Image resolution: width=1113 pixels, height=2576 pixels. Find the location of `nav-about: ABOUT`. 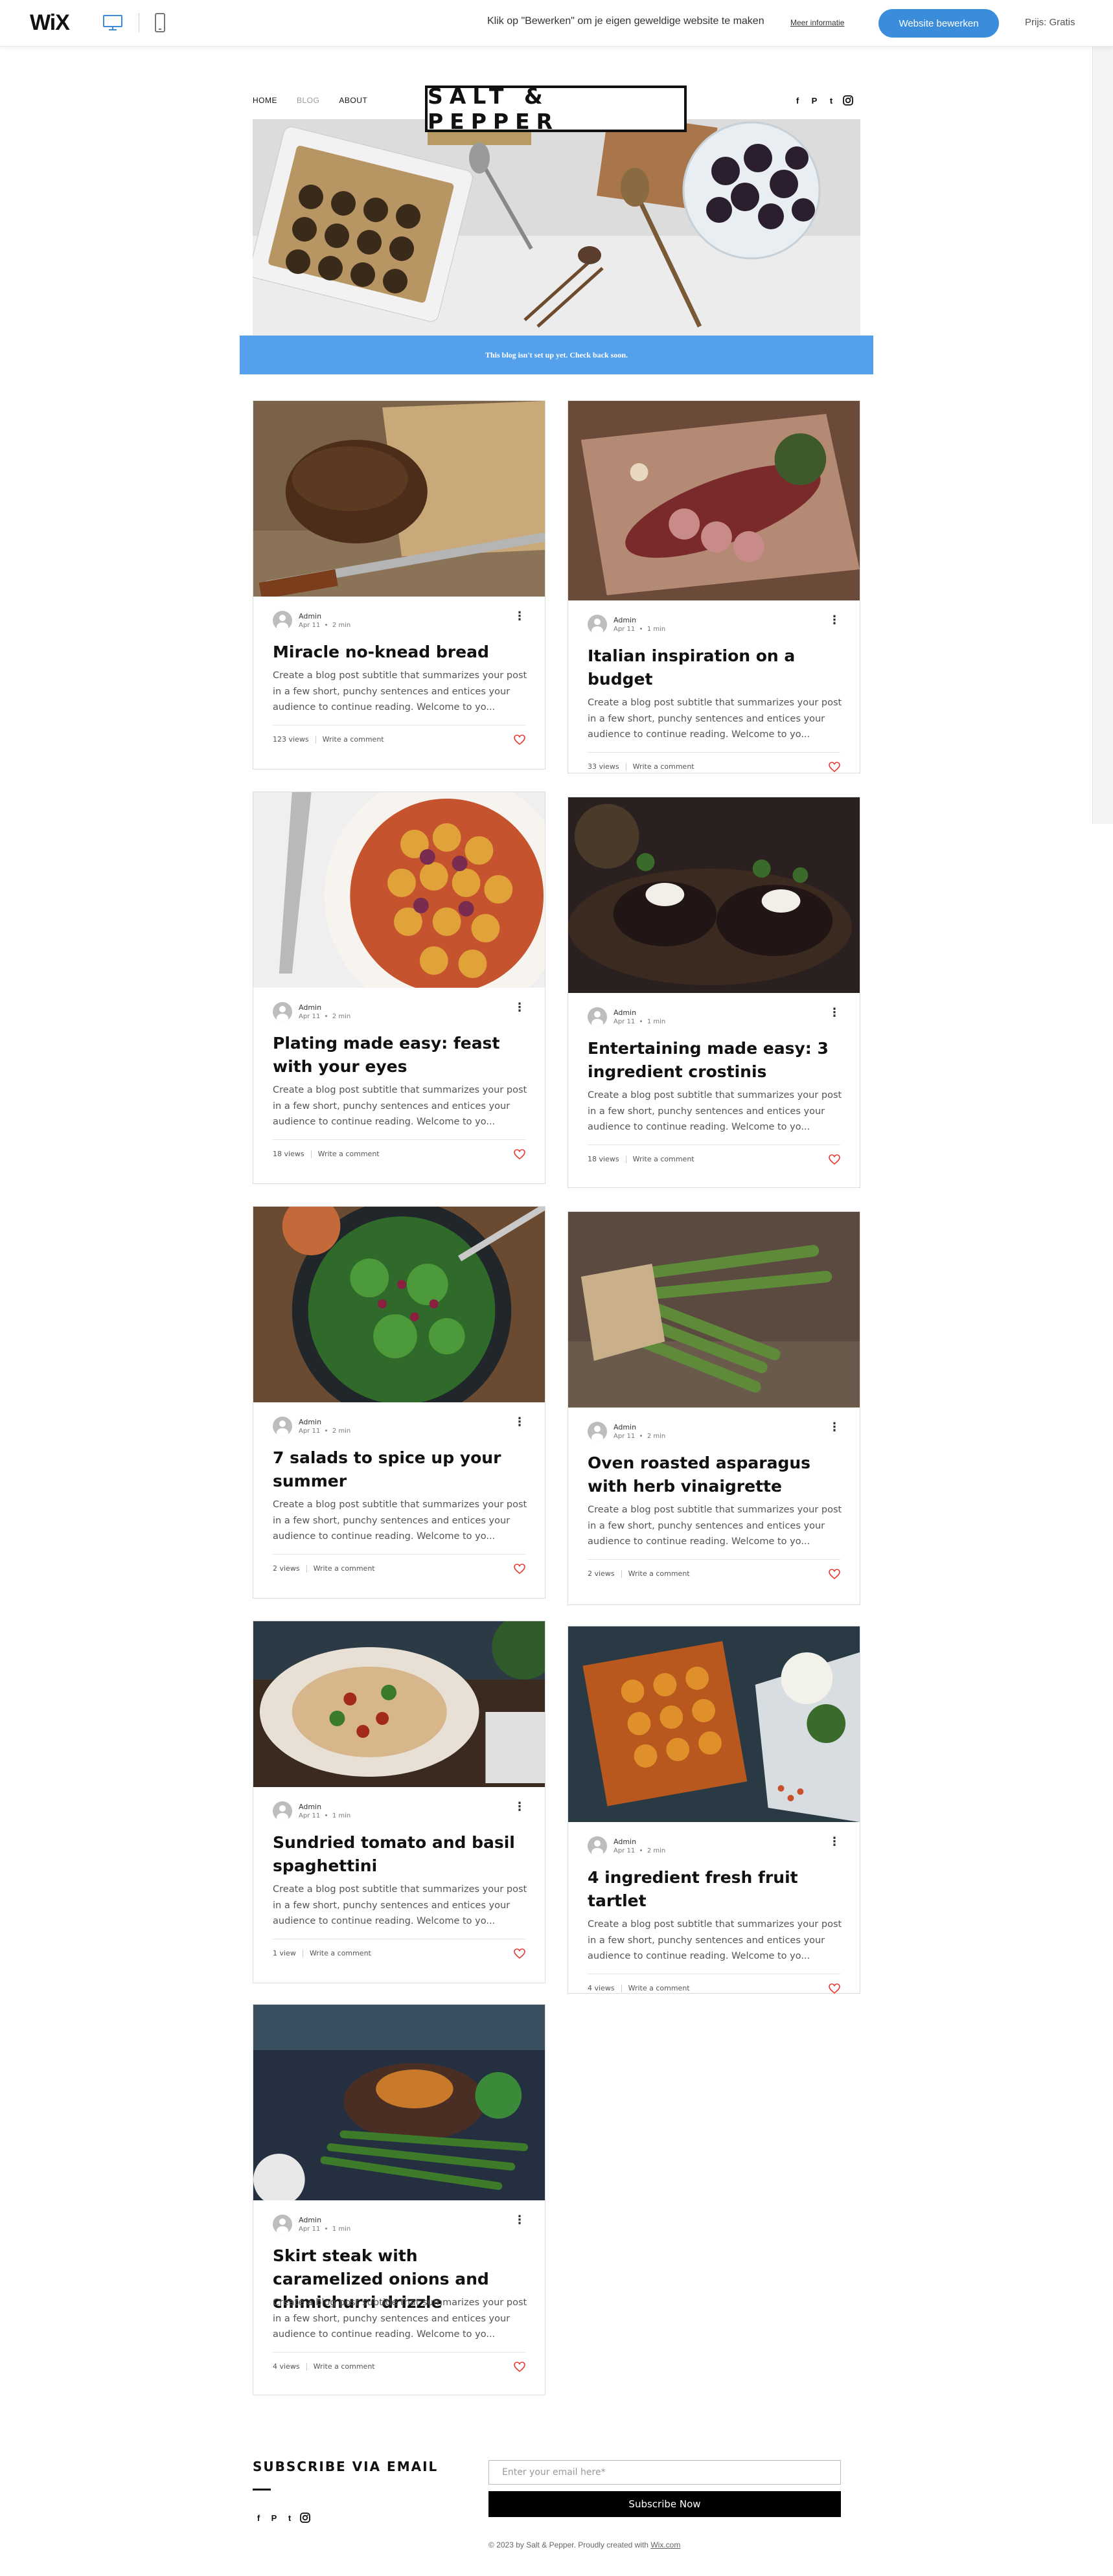

nav-about: ABOUT is located at coordinates (353, 101).